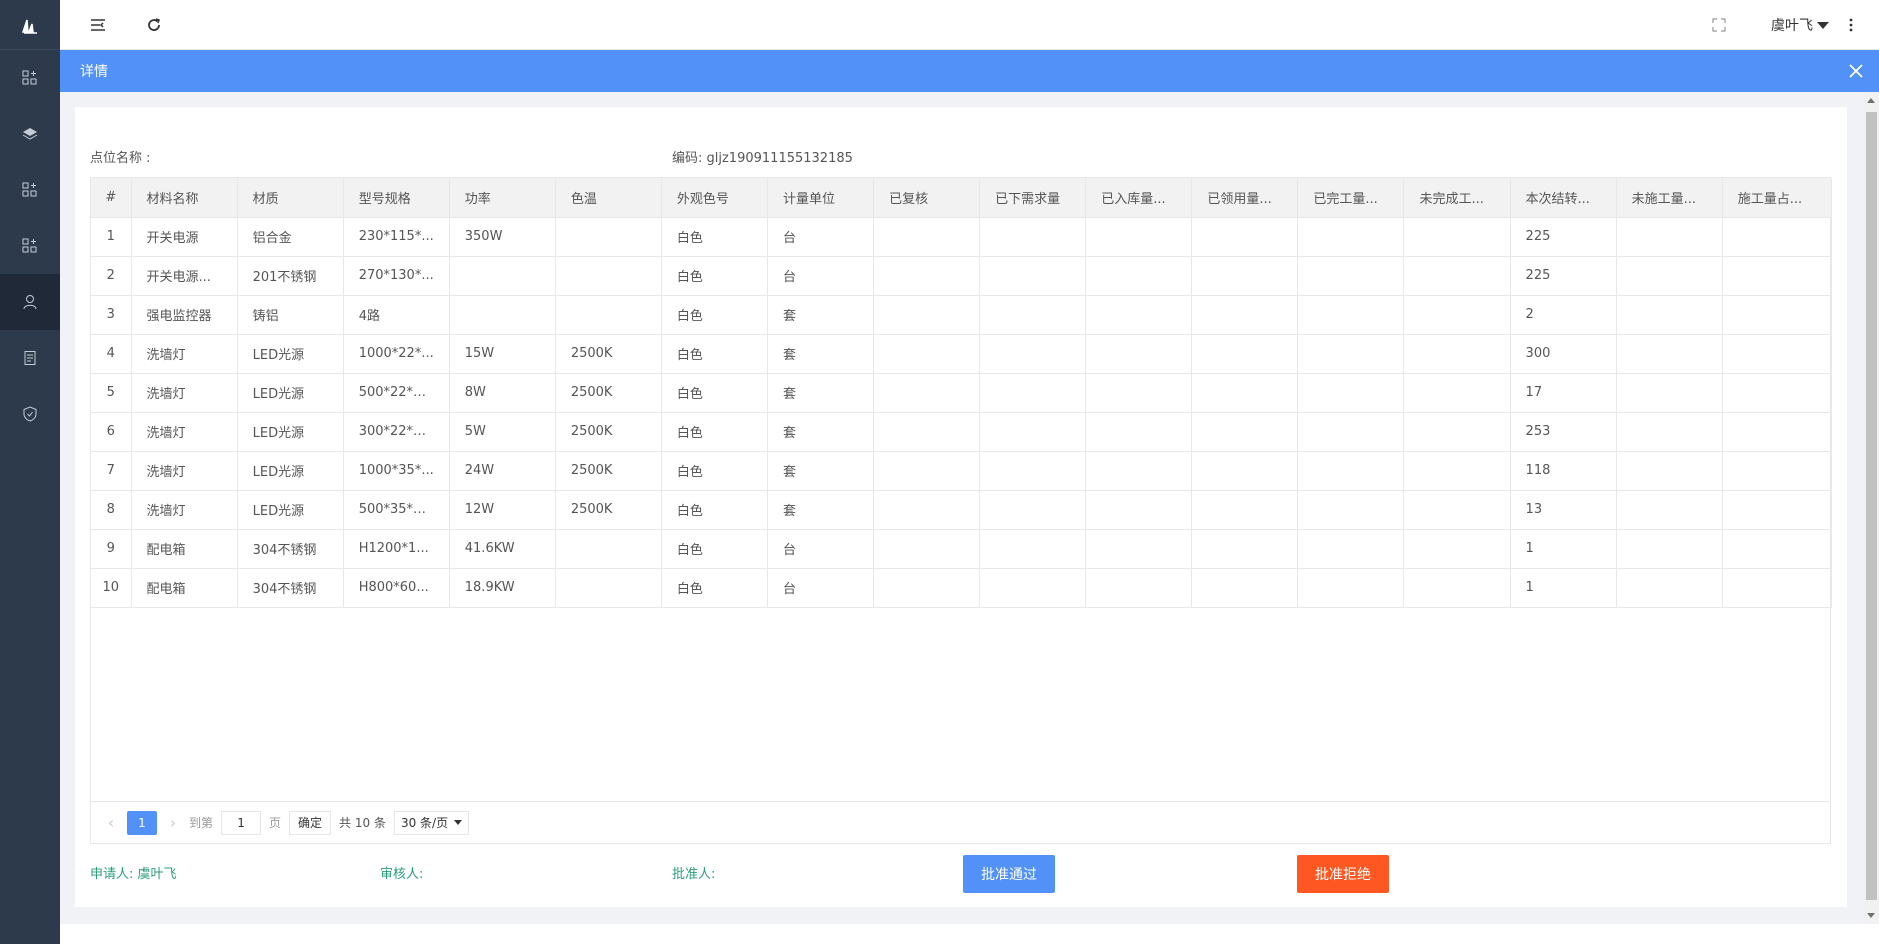 The height and width of the screenshot is (944, 1879). I want to click on table-row: 8 洗墙灯 LED光源 500*35*H... 12W 2500K 白色套 13, so click(962, 510).